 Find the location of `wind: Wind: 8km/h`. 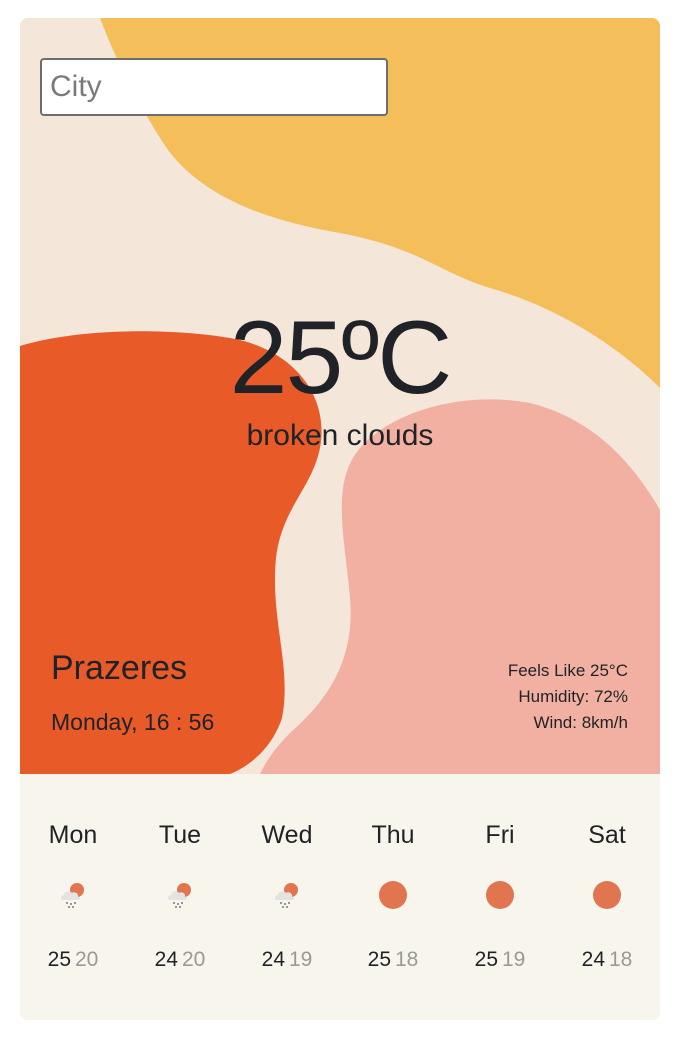

wind: Wind: 8km/h is located at coordinates (580, 722).